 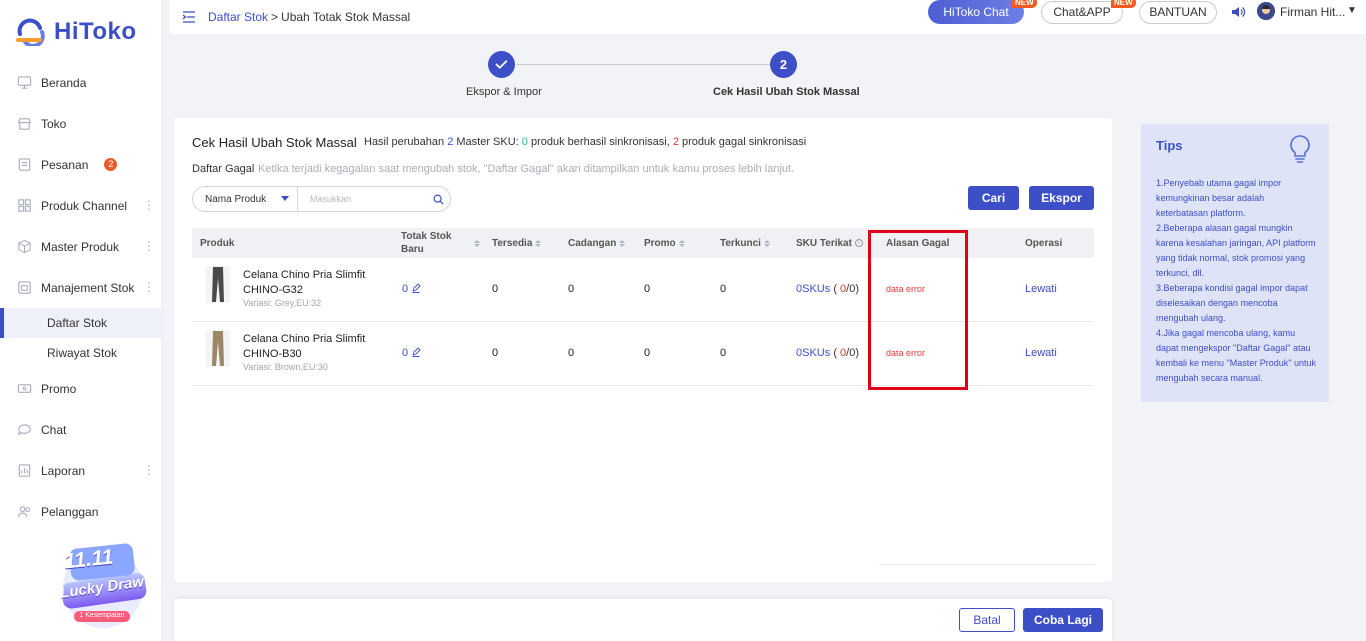 I want to click on sidebar-item-promo: Promo, so click(x=81, y=388).